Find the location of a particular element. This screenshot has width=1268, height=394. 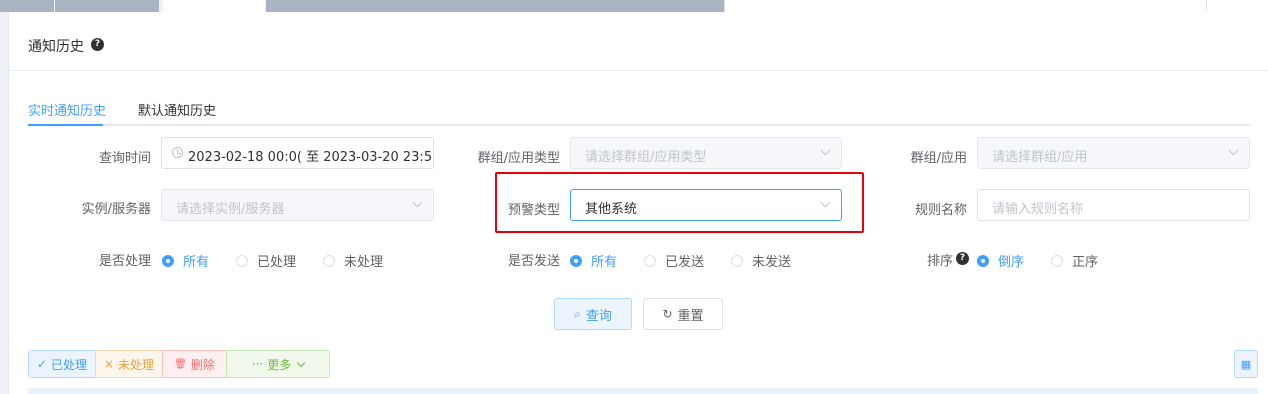

column-settings-button: ▦ is located at coordinates (1246, 364).